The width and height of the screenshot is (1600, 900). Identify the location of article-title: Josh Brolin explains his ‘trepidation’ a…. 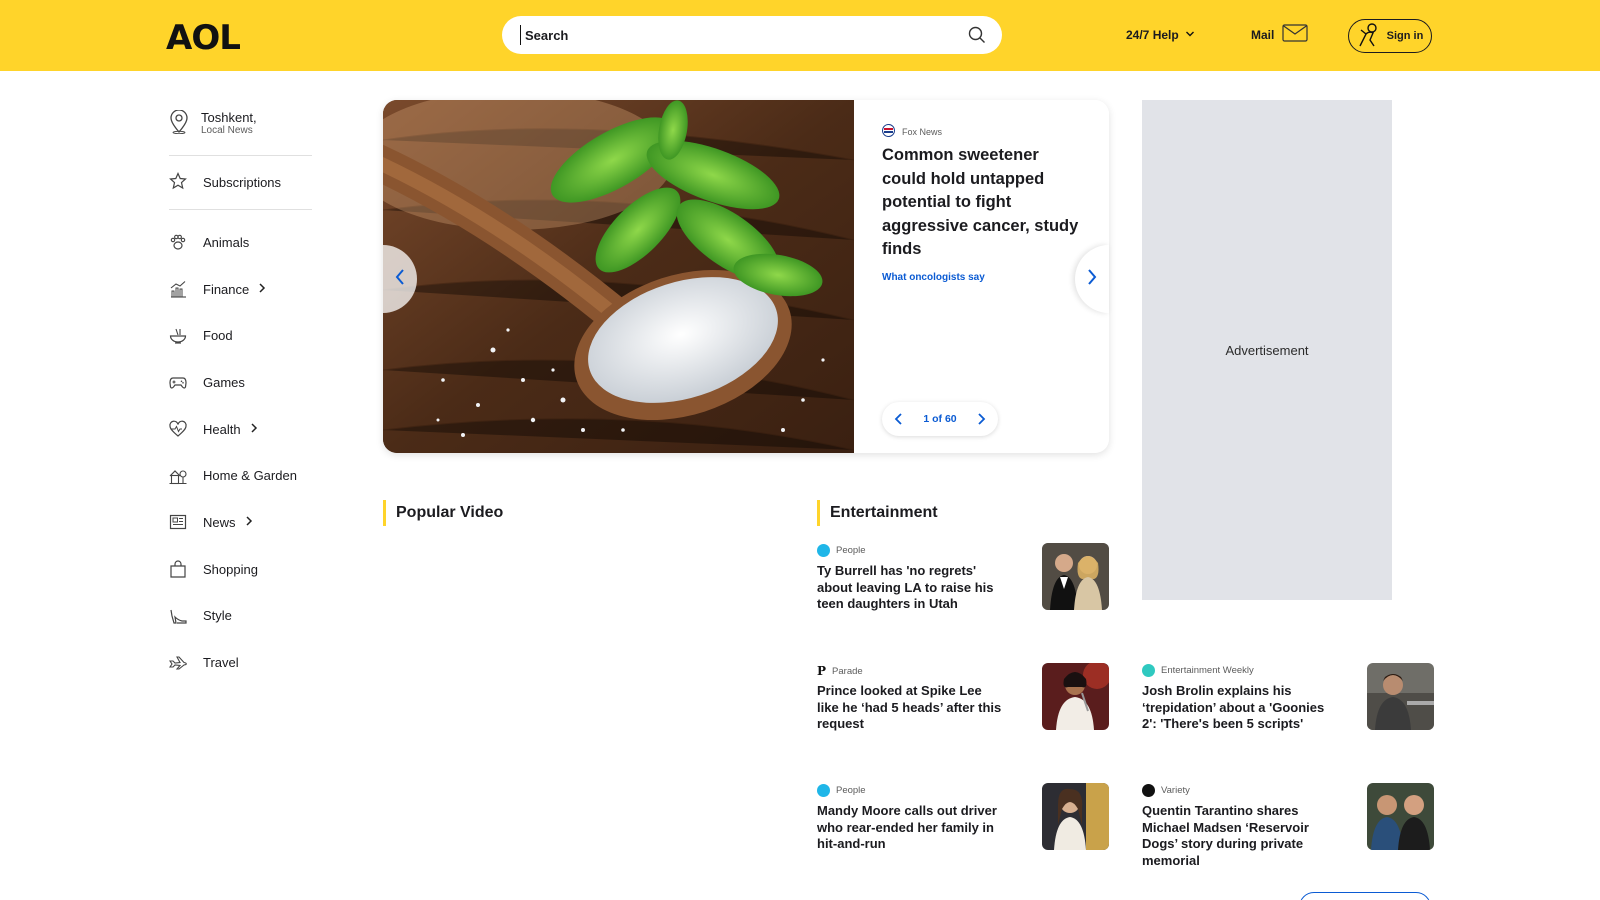
(1236, 708).